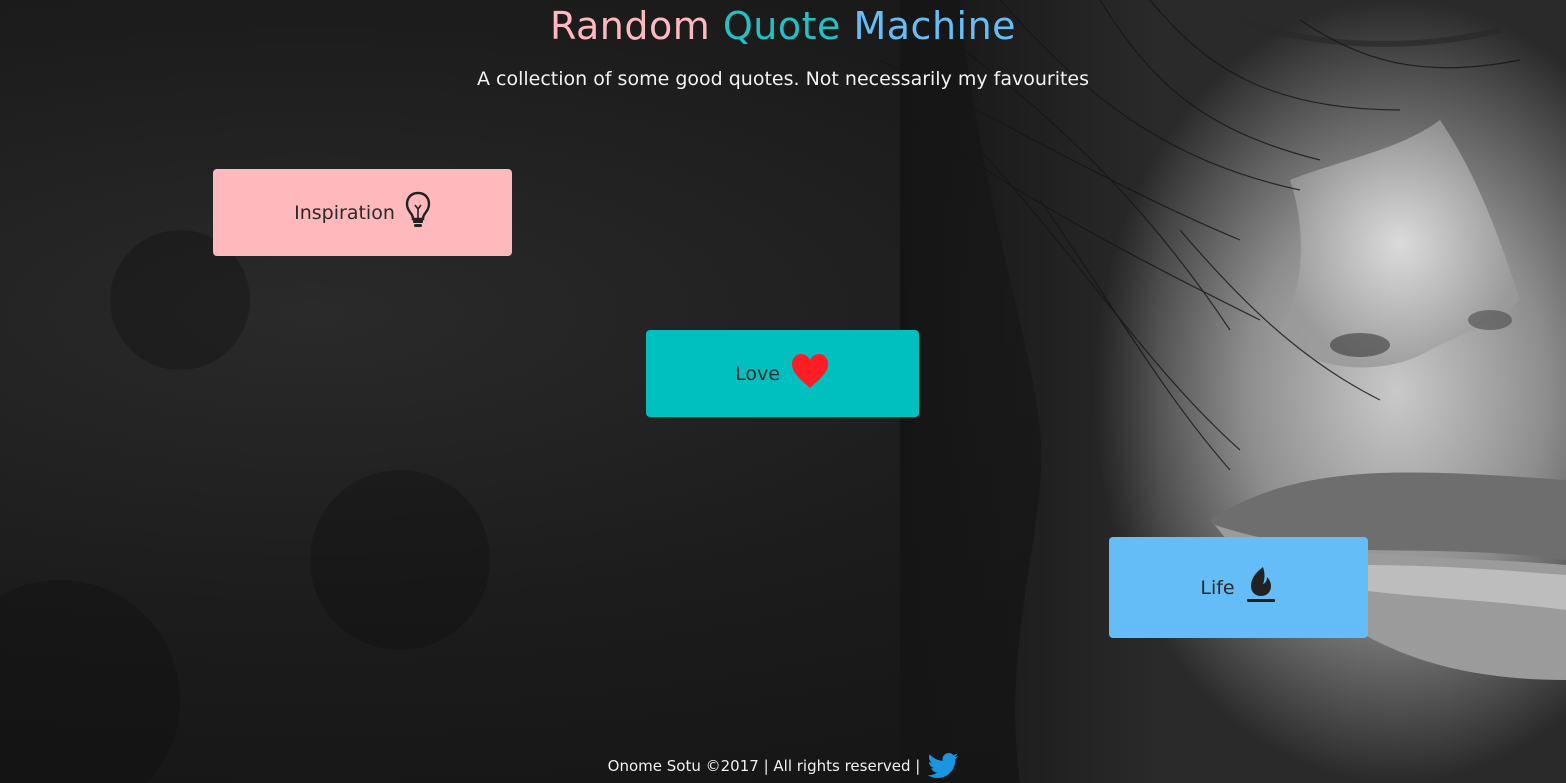 The width and height of the screenshot is (1566, 783). I want to click on title-word-random: Random, so click(630, 26).